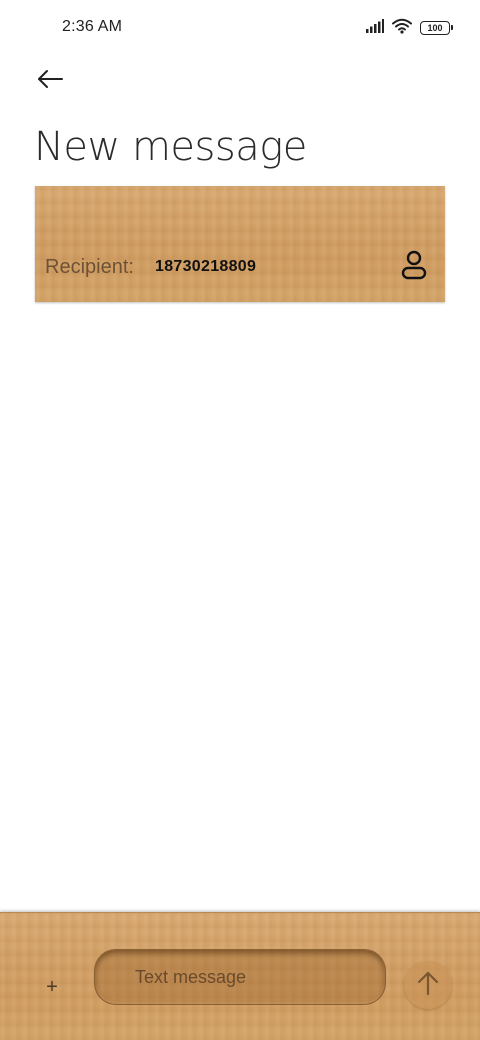  What do you see at coordinates (92, 26) in the screenshot?
I see `status-time: 2:36 AM` at bounding box center [92, 26].